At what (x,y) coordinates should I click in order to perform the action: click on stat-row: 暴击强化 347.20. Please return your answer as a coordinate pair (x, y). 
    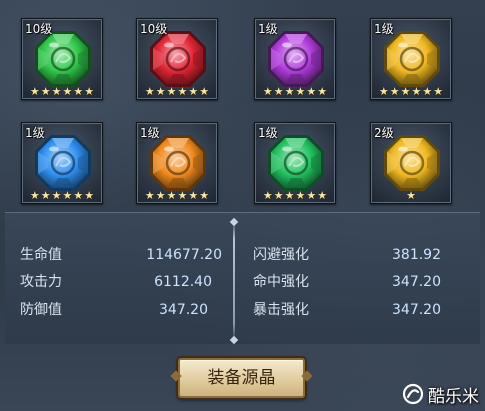
    Looking at the image, I should click on (347, 310).